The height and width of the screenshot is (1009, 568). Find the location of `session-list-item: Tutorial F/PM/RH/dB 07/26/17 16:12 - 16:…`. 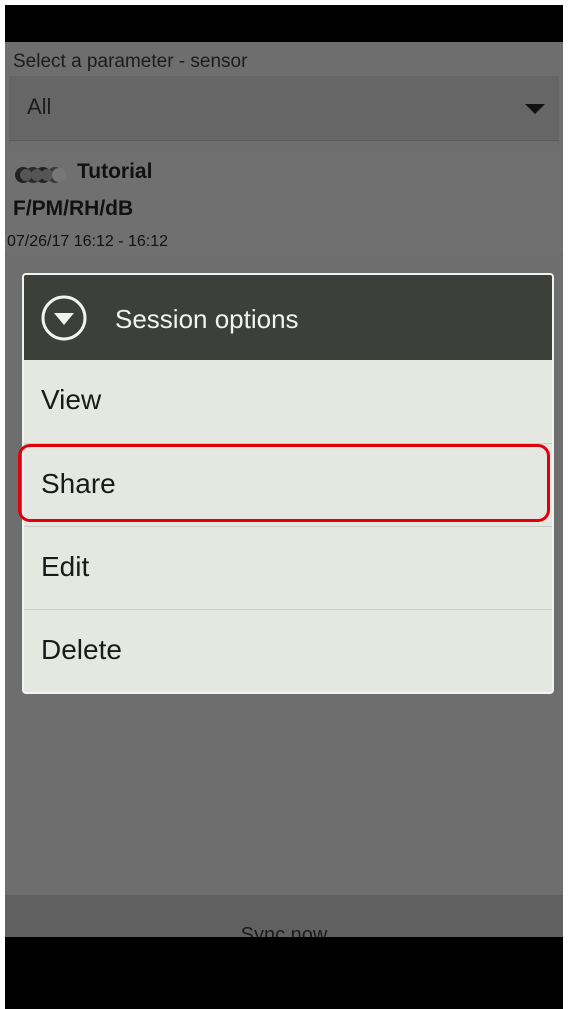

session-list-item: Tutorial F/PM/RH/dB 07/26/17 16:12 - 16:… is located at coordinates (284, 202).